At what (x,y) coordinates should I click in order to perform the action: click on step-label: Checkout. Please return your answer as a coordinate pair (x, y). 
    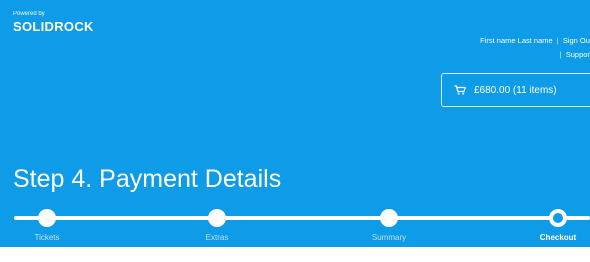
    Looking at the image, I should click on (558, 237).